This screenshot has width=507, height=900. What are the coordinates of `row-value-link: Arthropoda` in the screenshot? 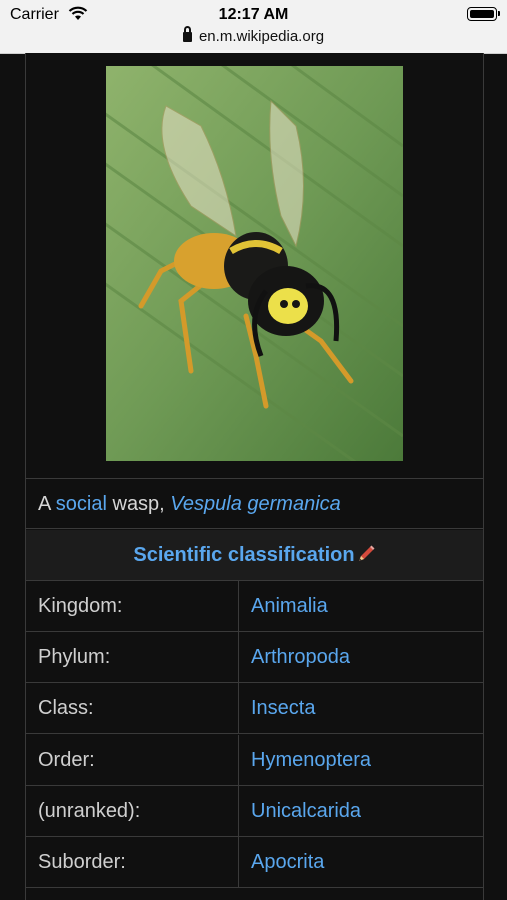 It's located at (300, 657).